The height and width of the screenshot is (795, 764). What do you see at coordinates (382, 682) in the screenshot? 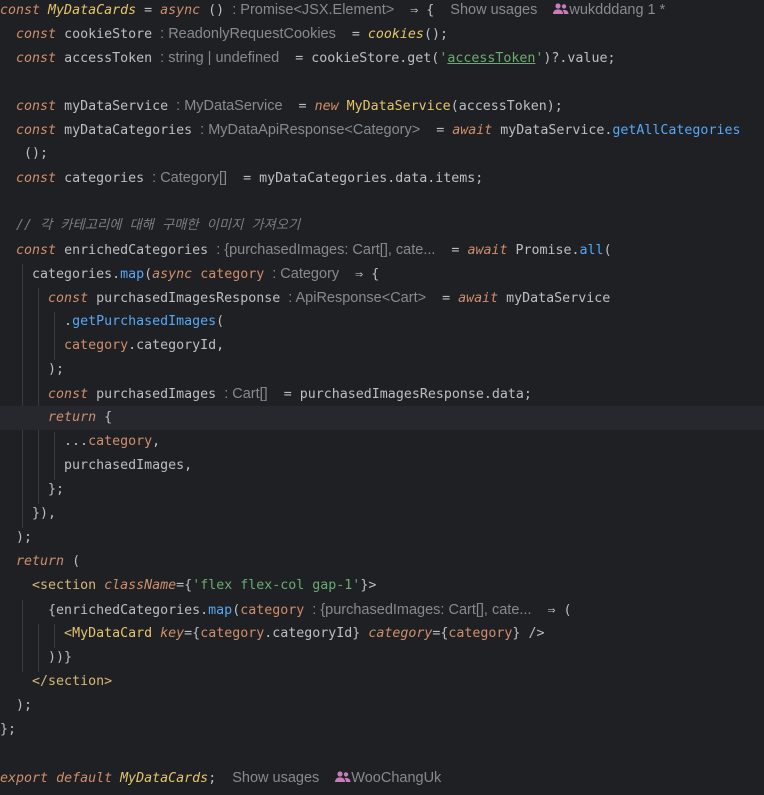
I see `code-line-29: </section>` at bounding box center [382, 682].